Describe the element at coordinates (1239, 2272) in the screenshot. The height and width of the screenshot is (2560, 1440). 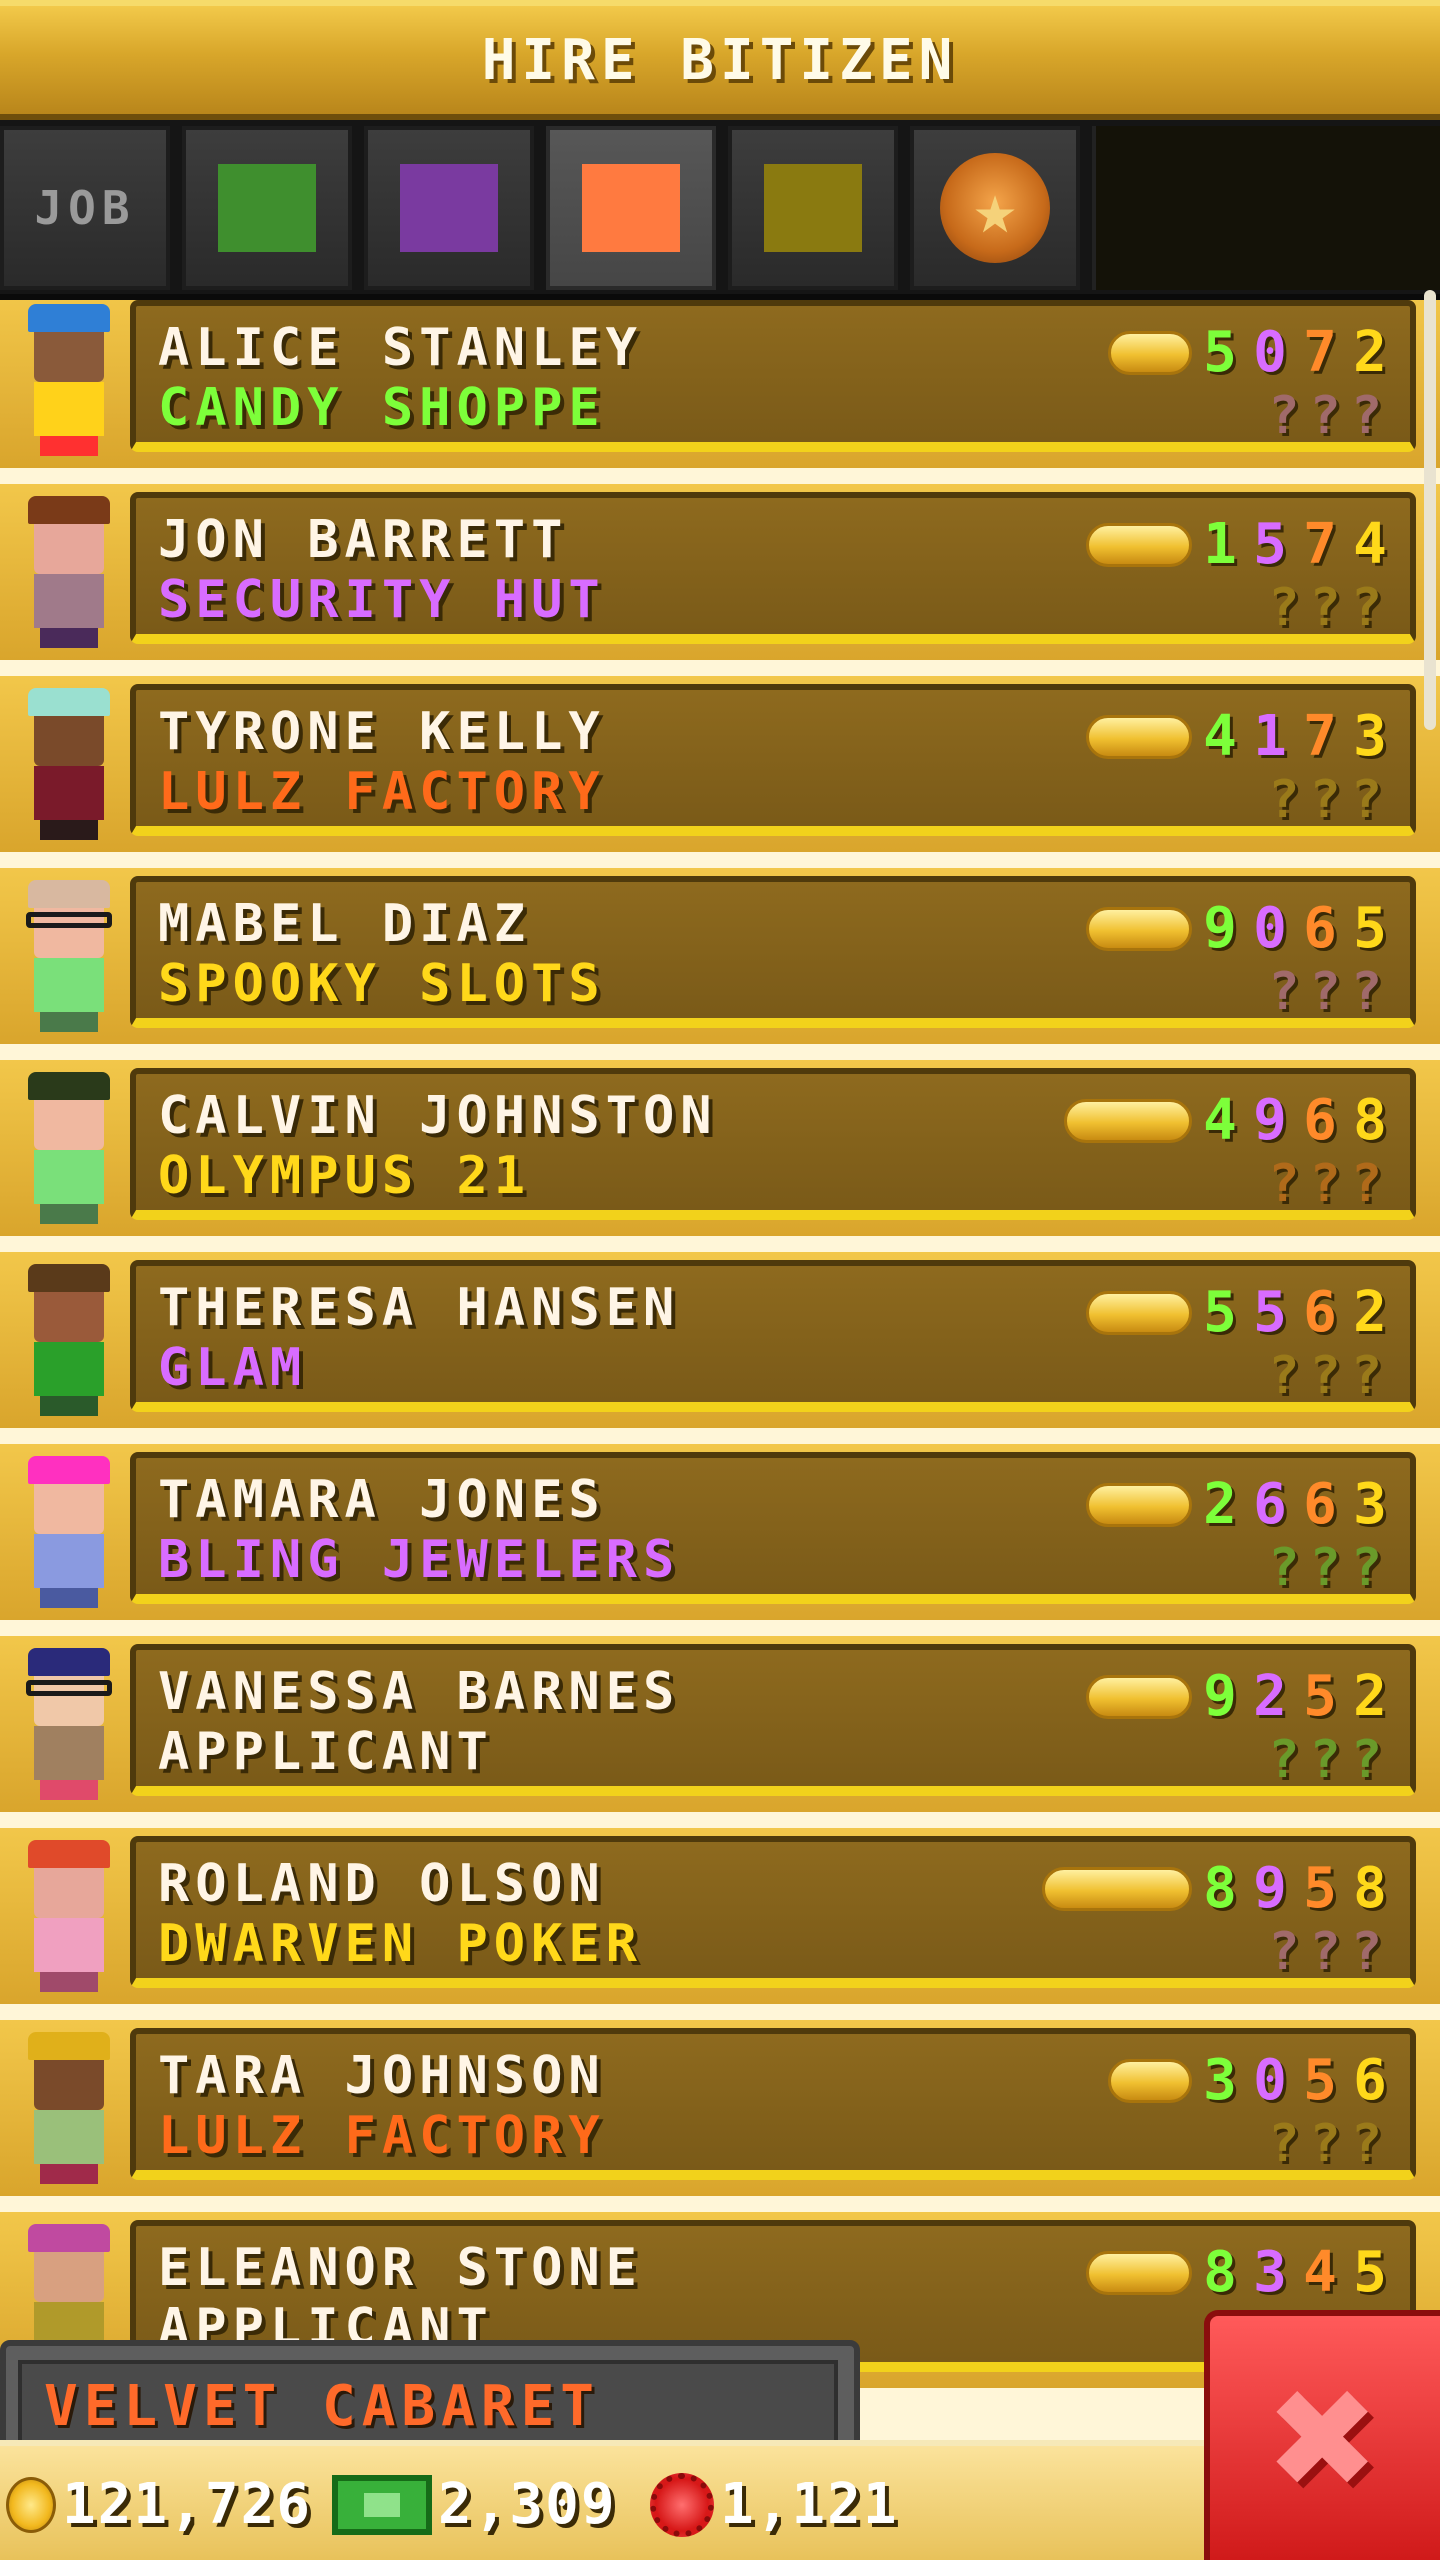
I see `stat-box: 8345` at that location.